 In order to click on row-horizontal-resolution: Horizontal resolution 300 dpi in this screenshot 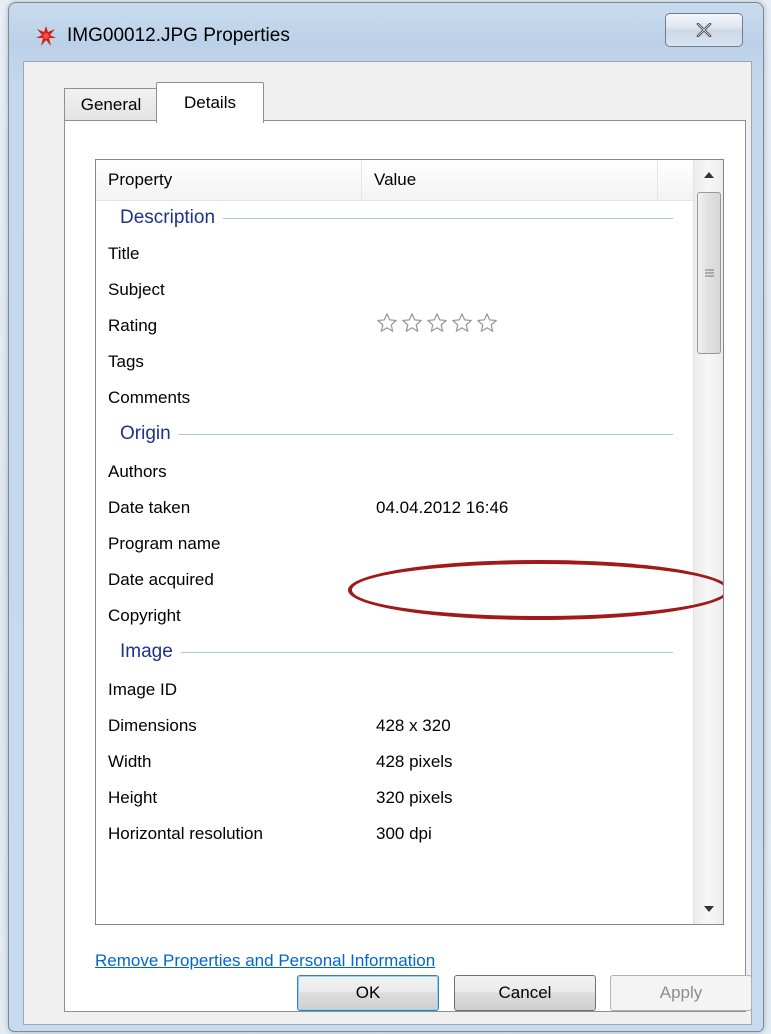, I will do `click(394, 834)`.